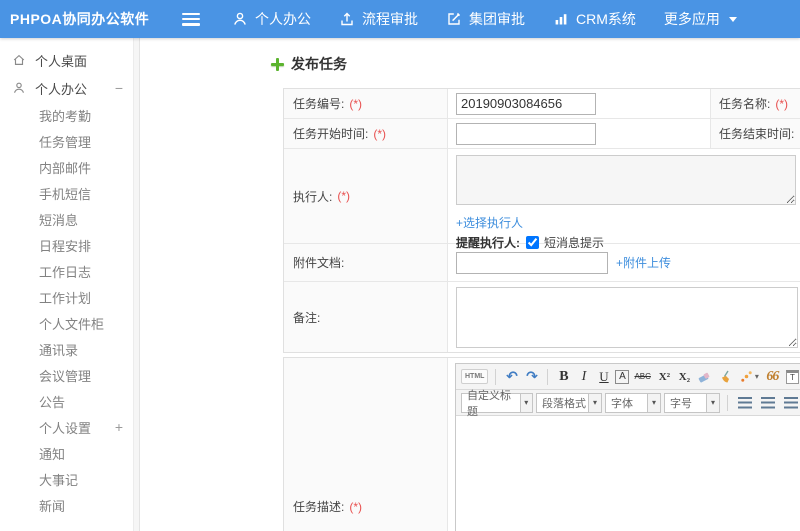  What do you see at coordinates (642, 376) in the screenshot?
I see `strikethrough-button: ABC` at bounding box center [642, 376].